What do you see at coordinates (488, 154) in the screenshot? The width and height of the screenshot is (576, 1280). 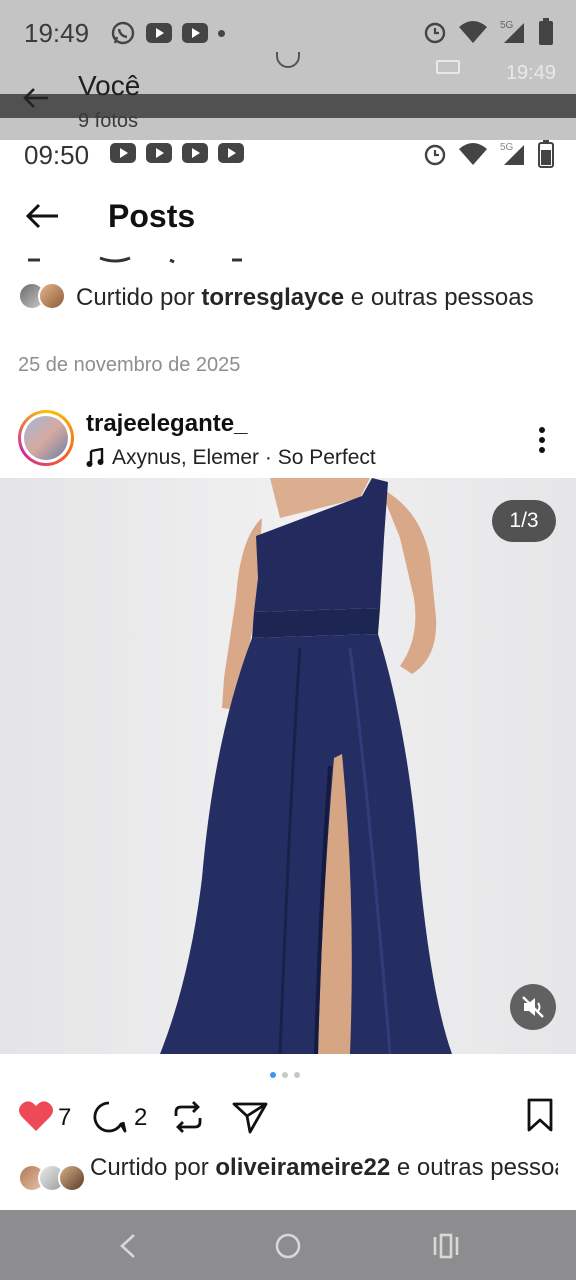 I see `inner-system-icons: 5G` at bounding box center [488, 154].